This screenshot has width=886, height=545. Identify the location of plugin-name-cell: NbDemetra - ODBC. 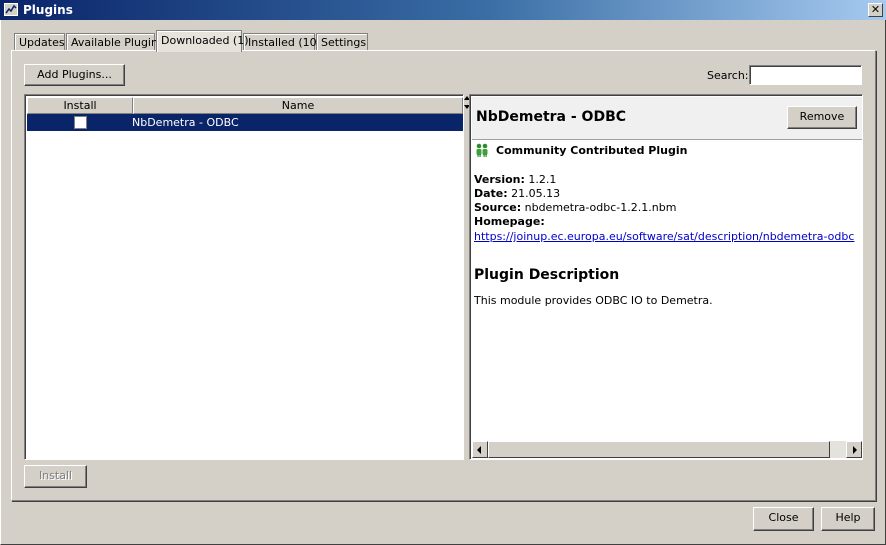
(185, 122).